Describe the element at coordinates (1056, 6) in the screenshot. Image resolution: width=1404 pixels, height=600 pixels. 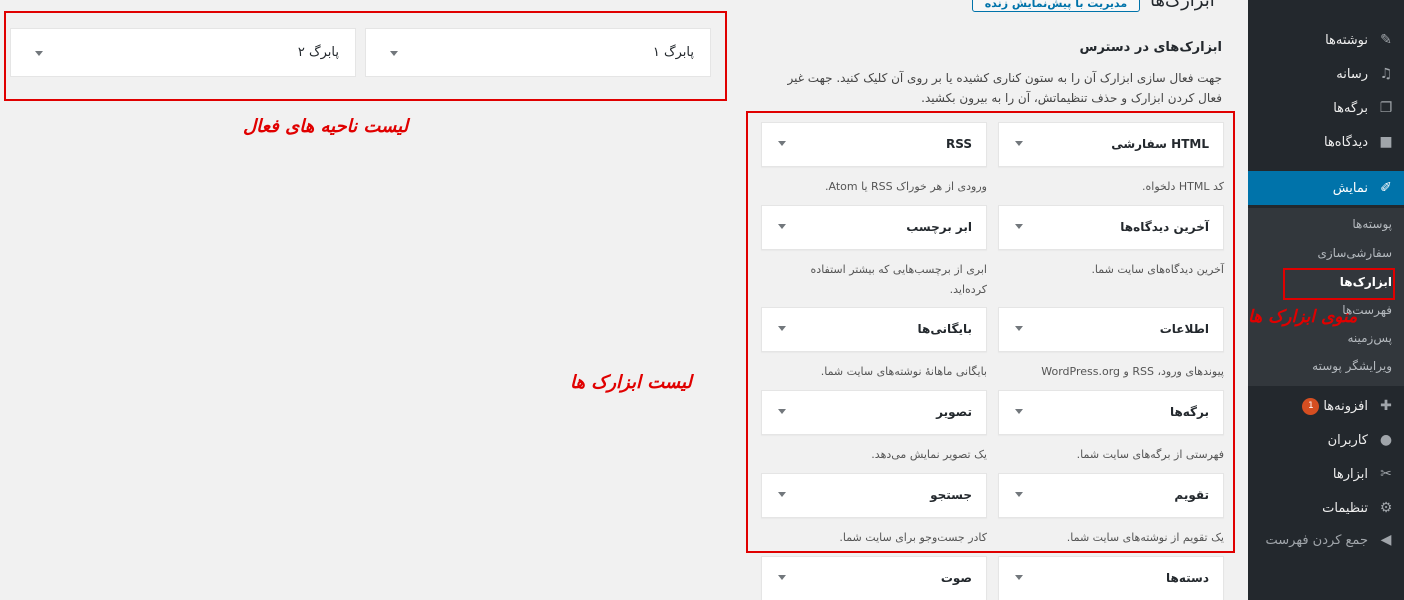
I see `manage-live-preview-button: مدیریت با پیش‌نمایش زنده` at that location.